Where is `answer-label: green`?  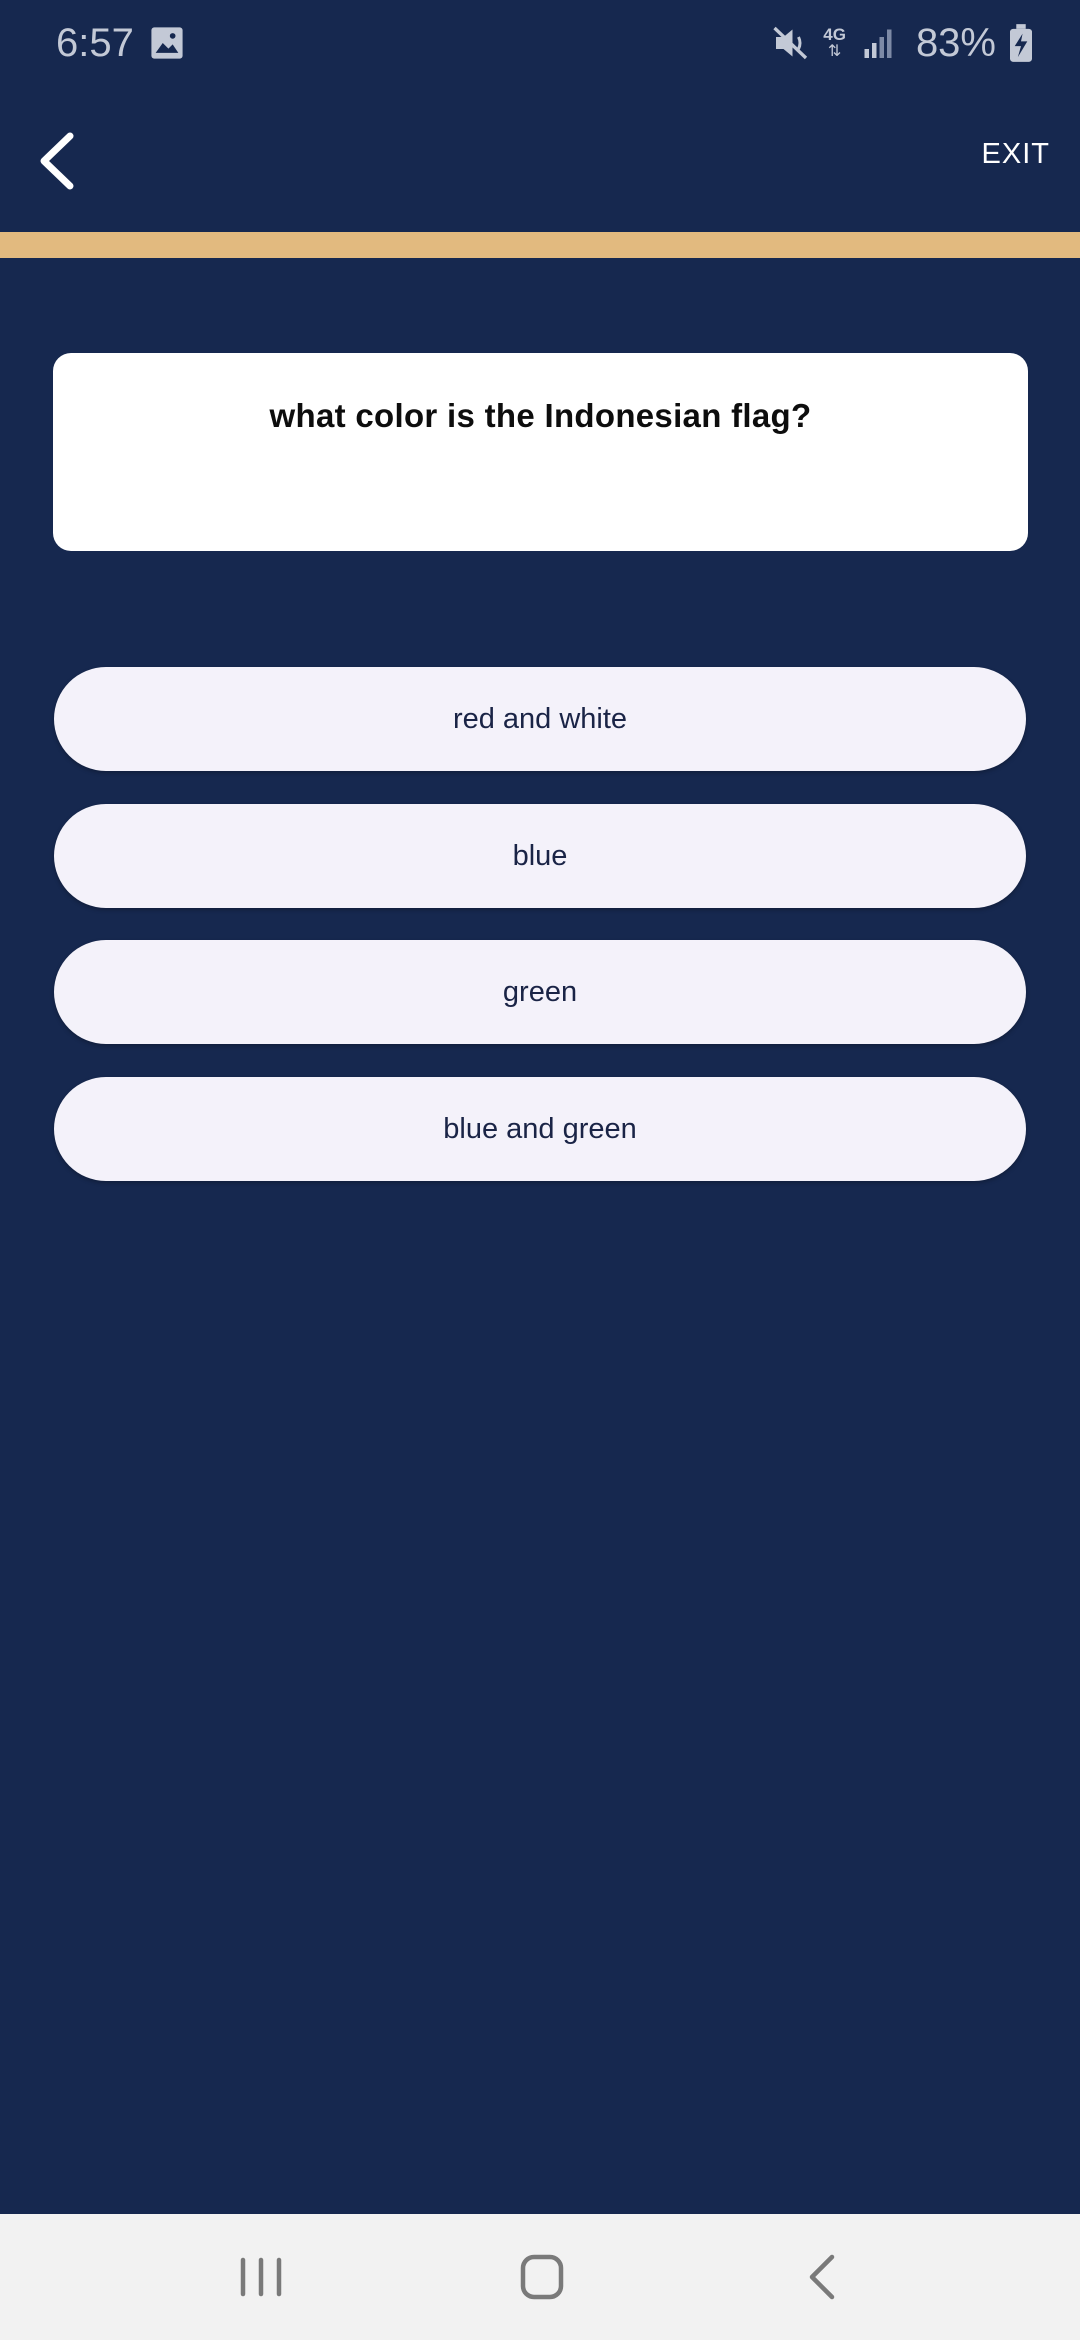
answer-label: green is located at coordinates (540, 991).